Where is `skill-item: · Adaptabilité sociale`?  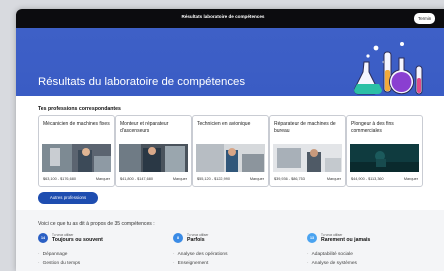 skill-item: · Adaptabilité sociale is located at coordinates (330, 254).